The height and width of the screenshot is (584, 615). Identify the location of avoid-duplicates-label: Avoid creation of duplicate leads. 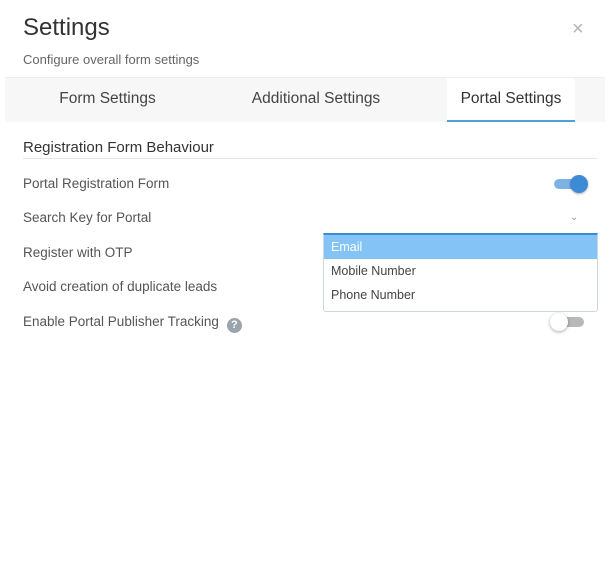
(120, 286).